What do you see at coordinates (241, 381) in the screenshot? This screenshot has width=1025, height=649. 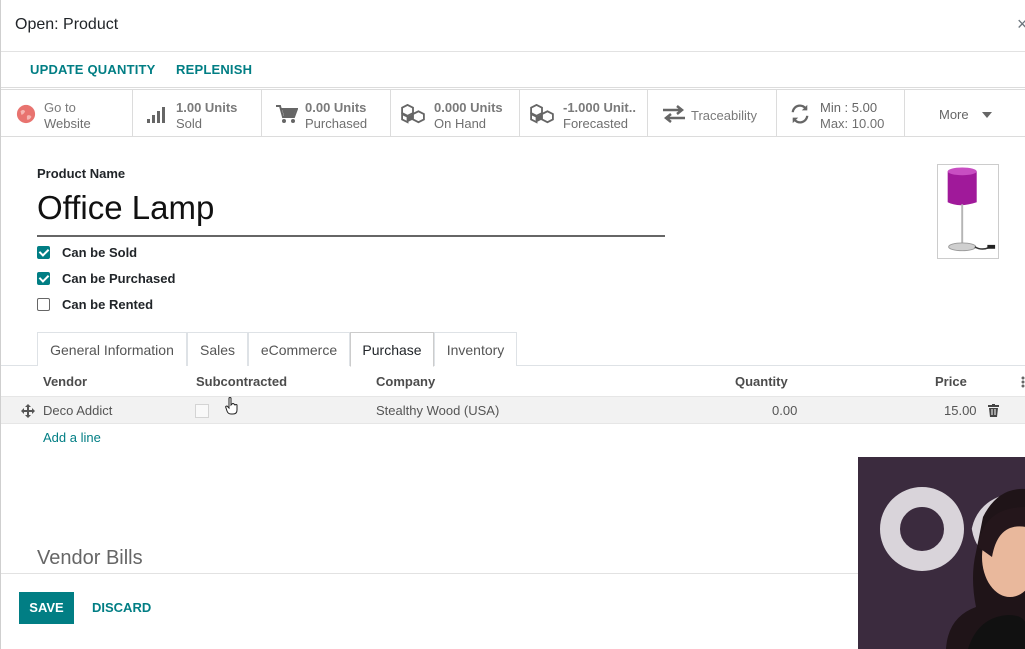 I see `column-header-subcontracted: Subcontracted` at bounding box center [241, 381].